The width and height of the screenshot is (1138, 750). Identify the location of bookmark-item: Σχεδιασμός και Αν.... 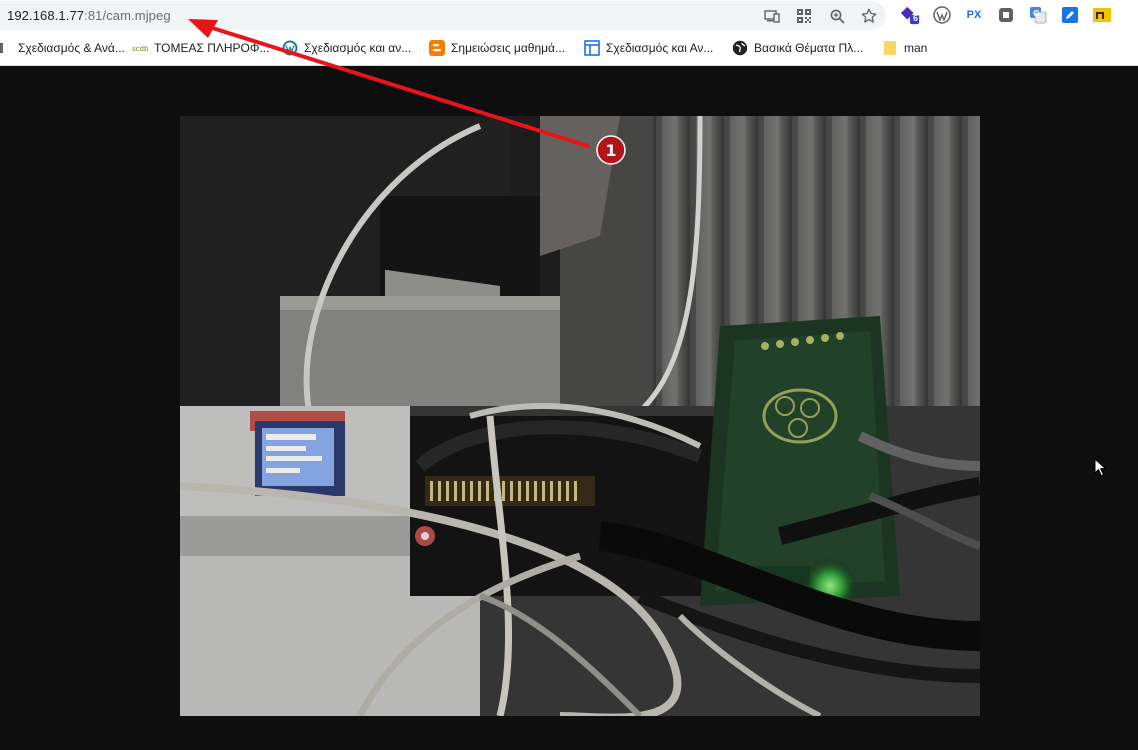
(648, 48).